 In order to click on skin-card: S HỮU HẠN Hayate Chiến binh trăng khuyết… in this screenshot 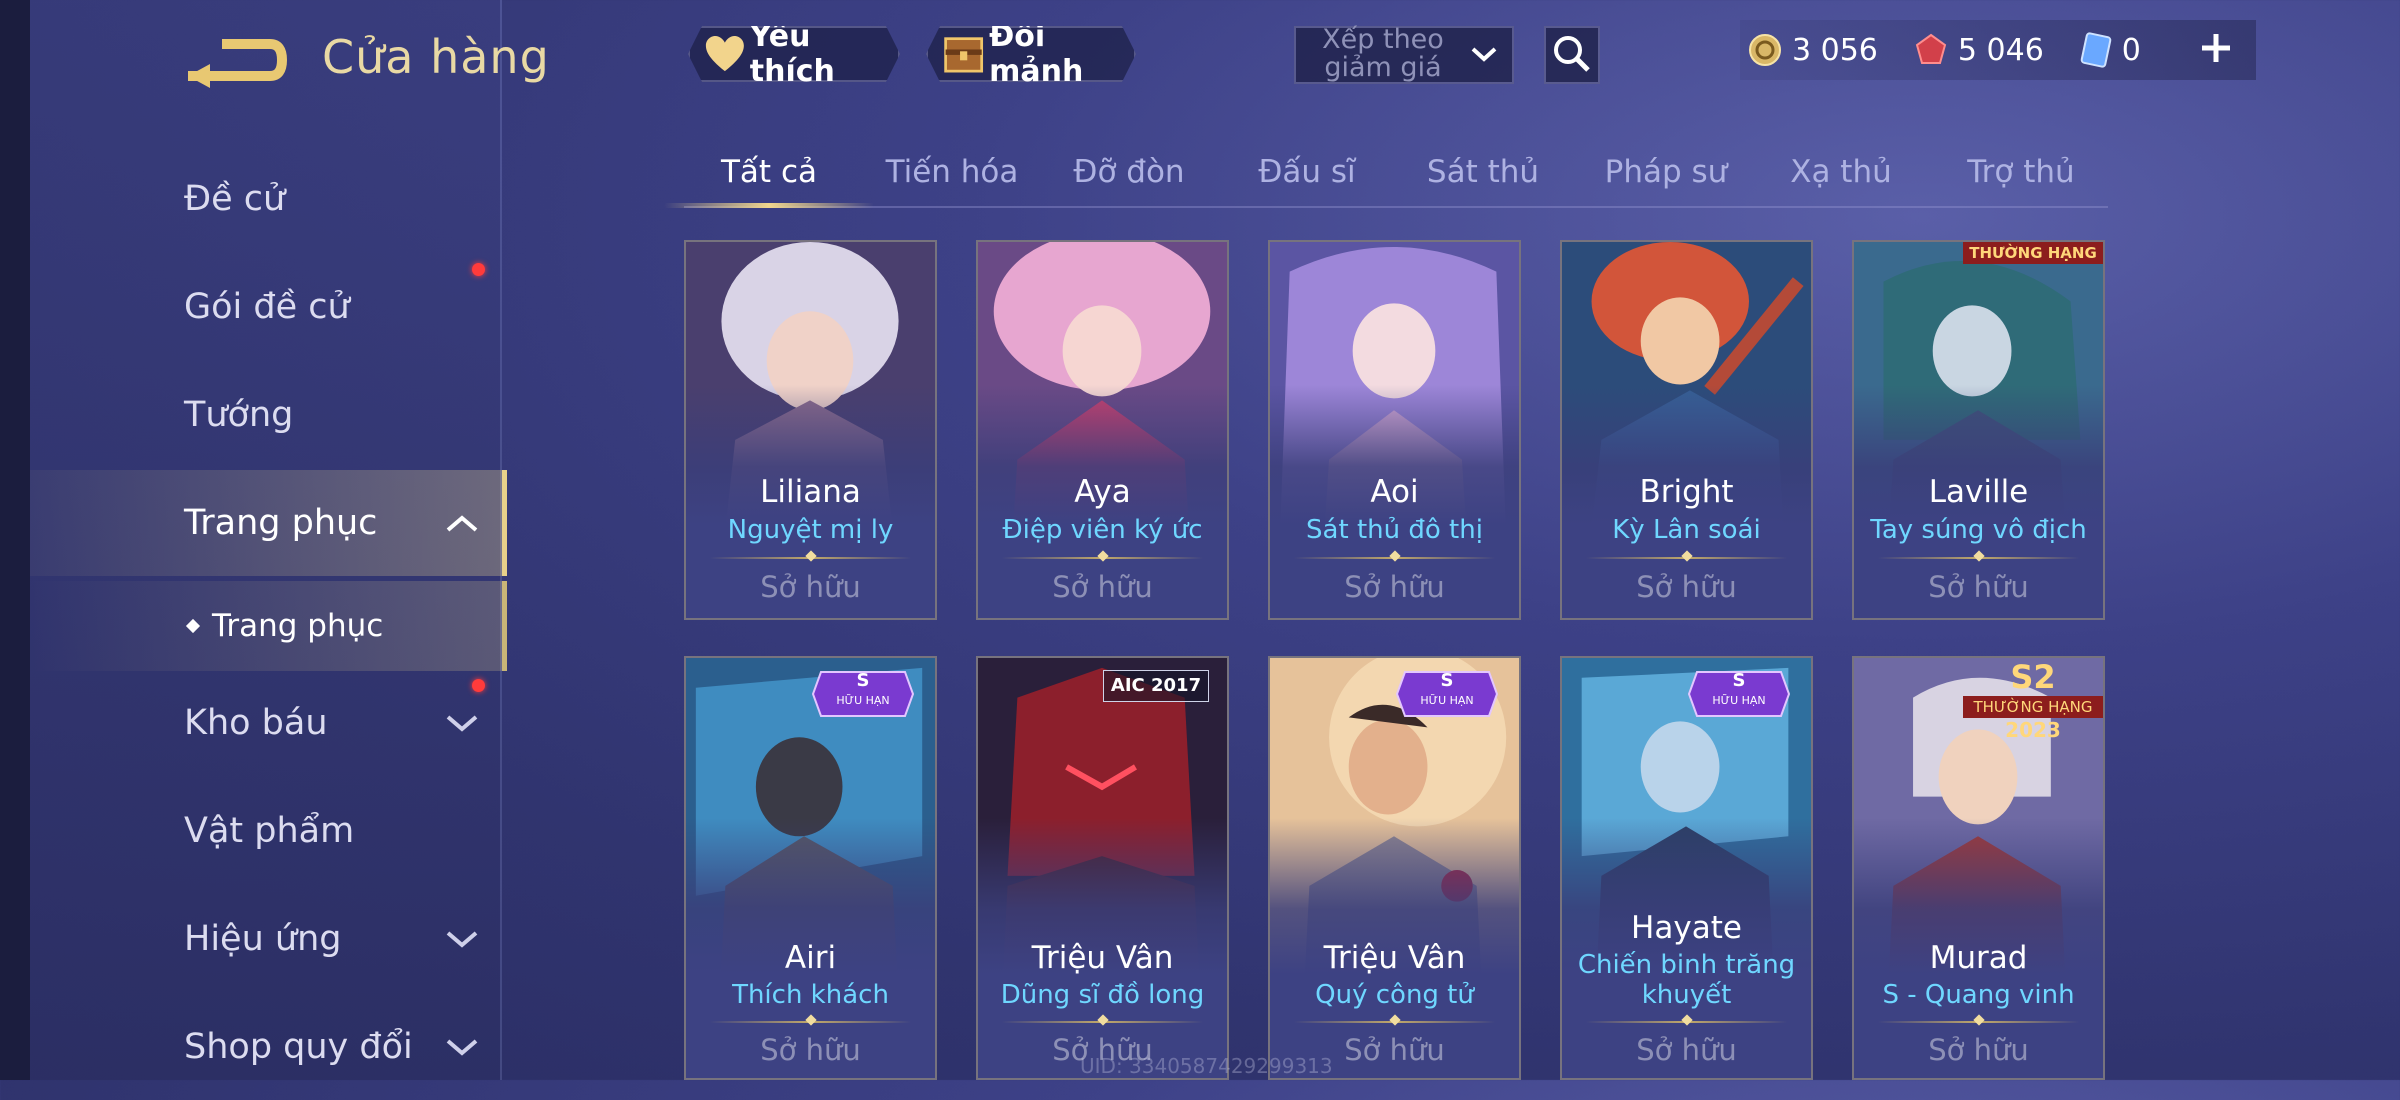, I will do `click(1686, 868)`.